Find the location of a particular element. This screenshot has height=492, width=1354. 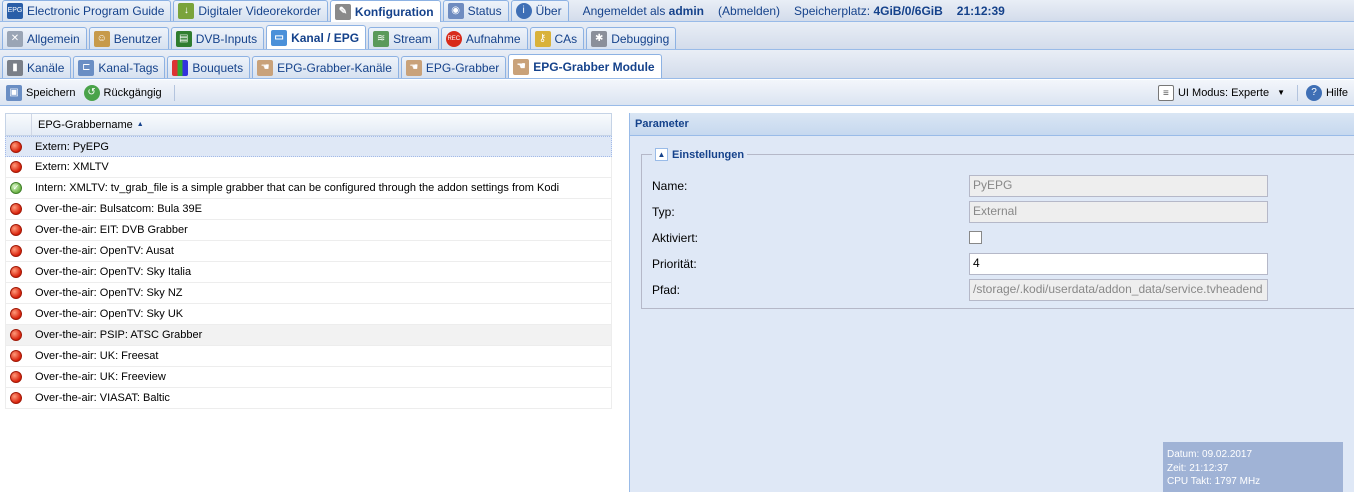

tab-general: ✕ Allgemein is located at coordinates (44, 38).